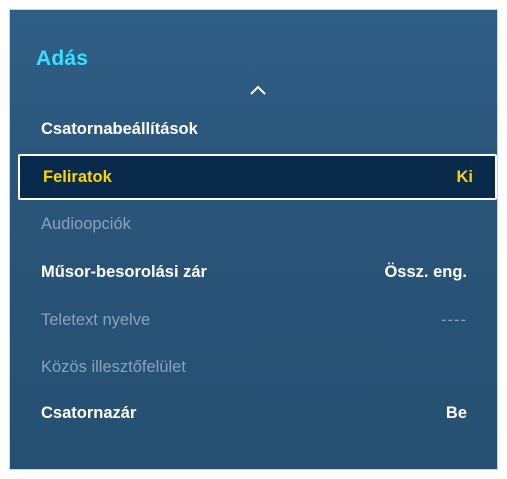 The image size is (507, 479). What do you see at coordinates (77, 176) in the screenshot?
I see `menu-item-label: Feliratok` at bounding box center [77, 176].